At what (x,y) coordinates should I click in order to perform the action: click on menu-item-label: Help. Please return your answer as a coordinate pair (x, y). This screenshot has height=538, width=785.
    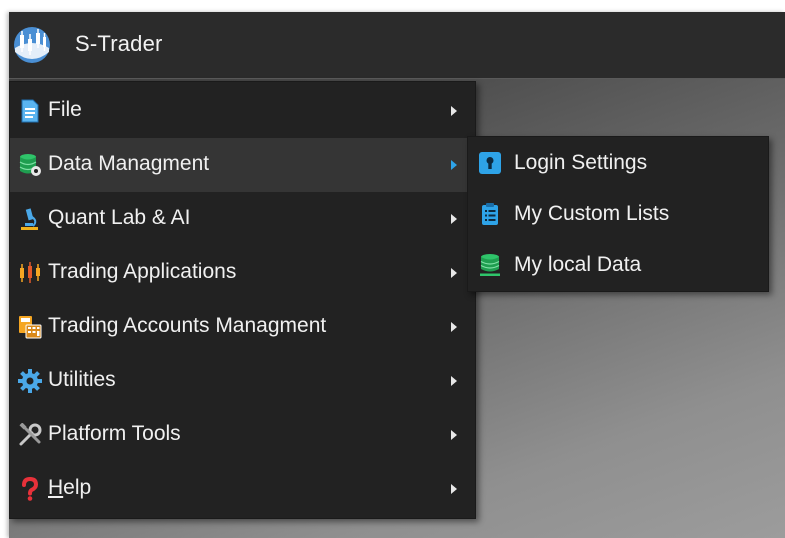
    Looking at the image, I should click on (69, 488).